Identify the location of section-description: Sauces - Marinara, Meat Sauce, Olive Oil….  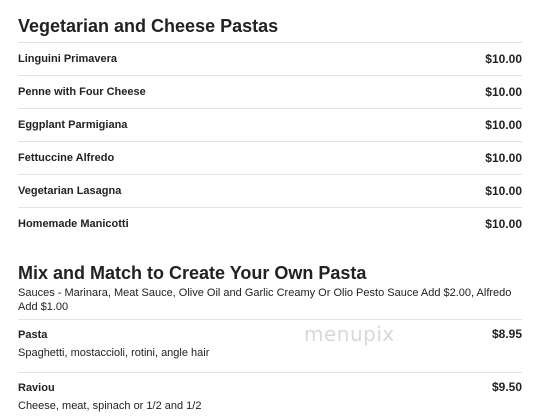
(265, 300).